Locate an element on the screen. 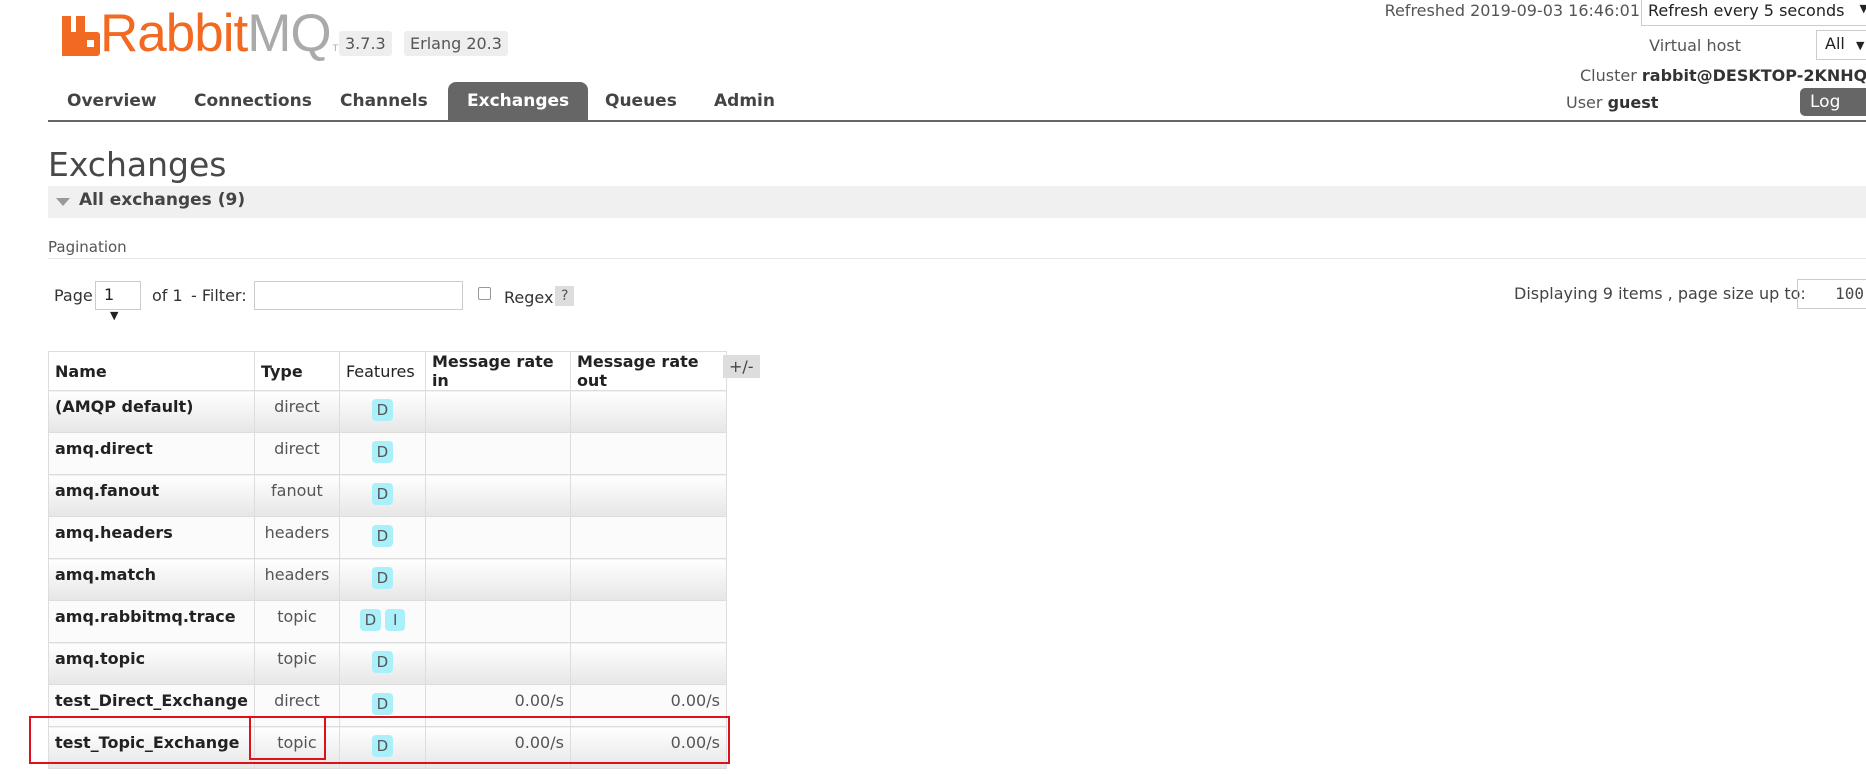 The height and width of the screenshot is (775, 1866). version-badge: 3.7.3 is located at coordinates (365, 43).